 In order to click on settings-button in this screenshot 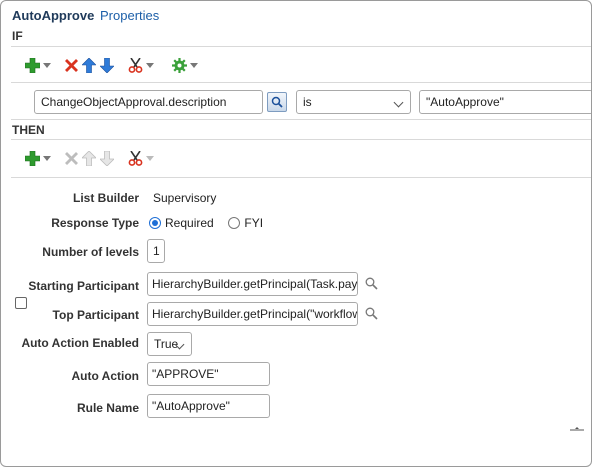, I will do `click(185, 65)`.